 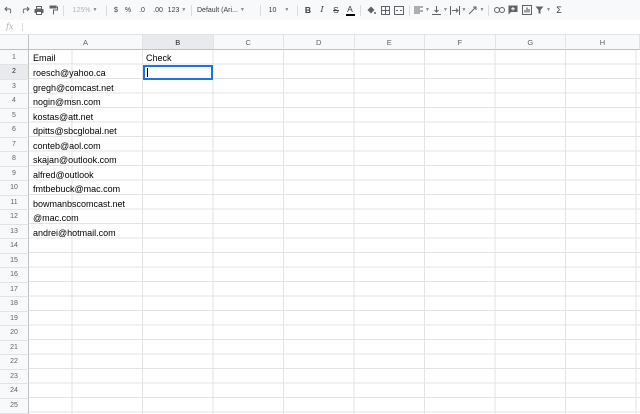 I want to click on cell-a1: Email, so click(x=44, y=58).